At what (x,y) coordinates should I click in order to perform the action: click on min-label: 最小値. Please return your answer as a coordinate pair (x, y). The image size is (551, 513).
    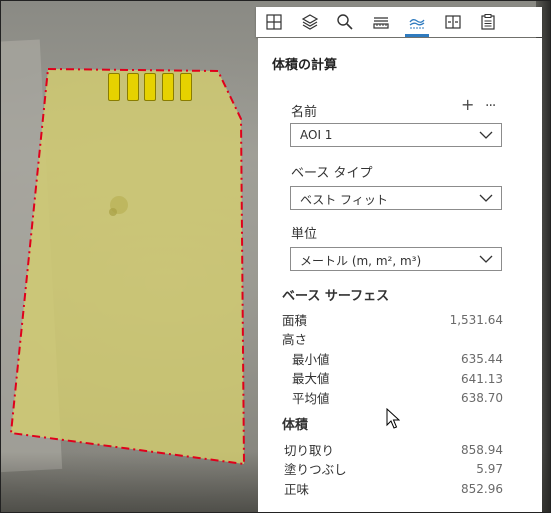
    Looking at the image, I should click on (311, 359).